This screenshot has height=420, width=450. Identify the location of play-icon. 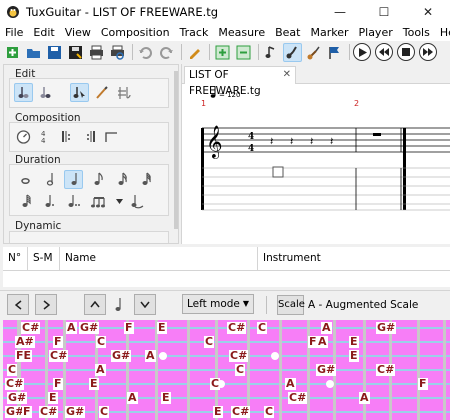
(362, 52).